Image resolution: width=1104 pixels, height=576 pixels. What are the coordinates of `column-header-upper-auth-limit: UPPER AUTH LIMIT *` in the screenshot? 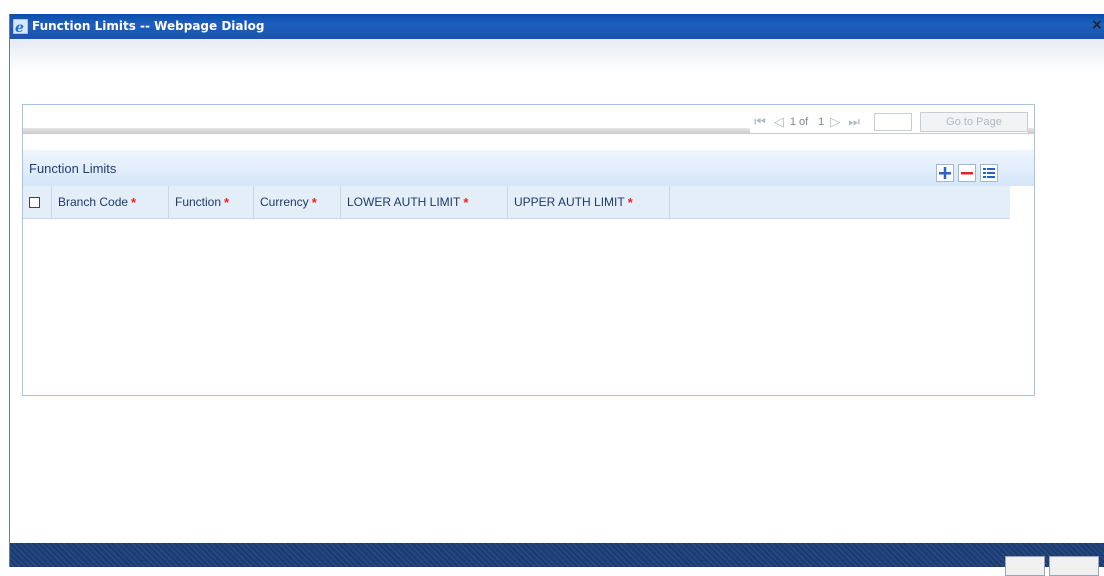 It's located at (589, 202).